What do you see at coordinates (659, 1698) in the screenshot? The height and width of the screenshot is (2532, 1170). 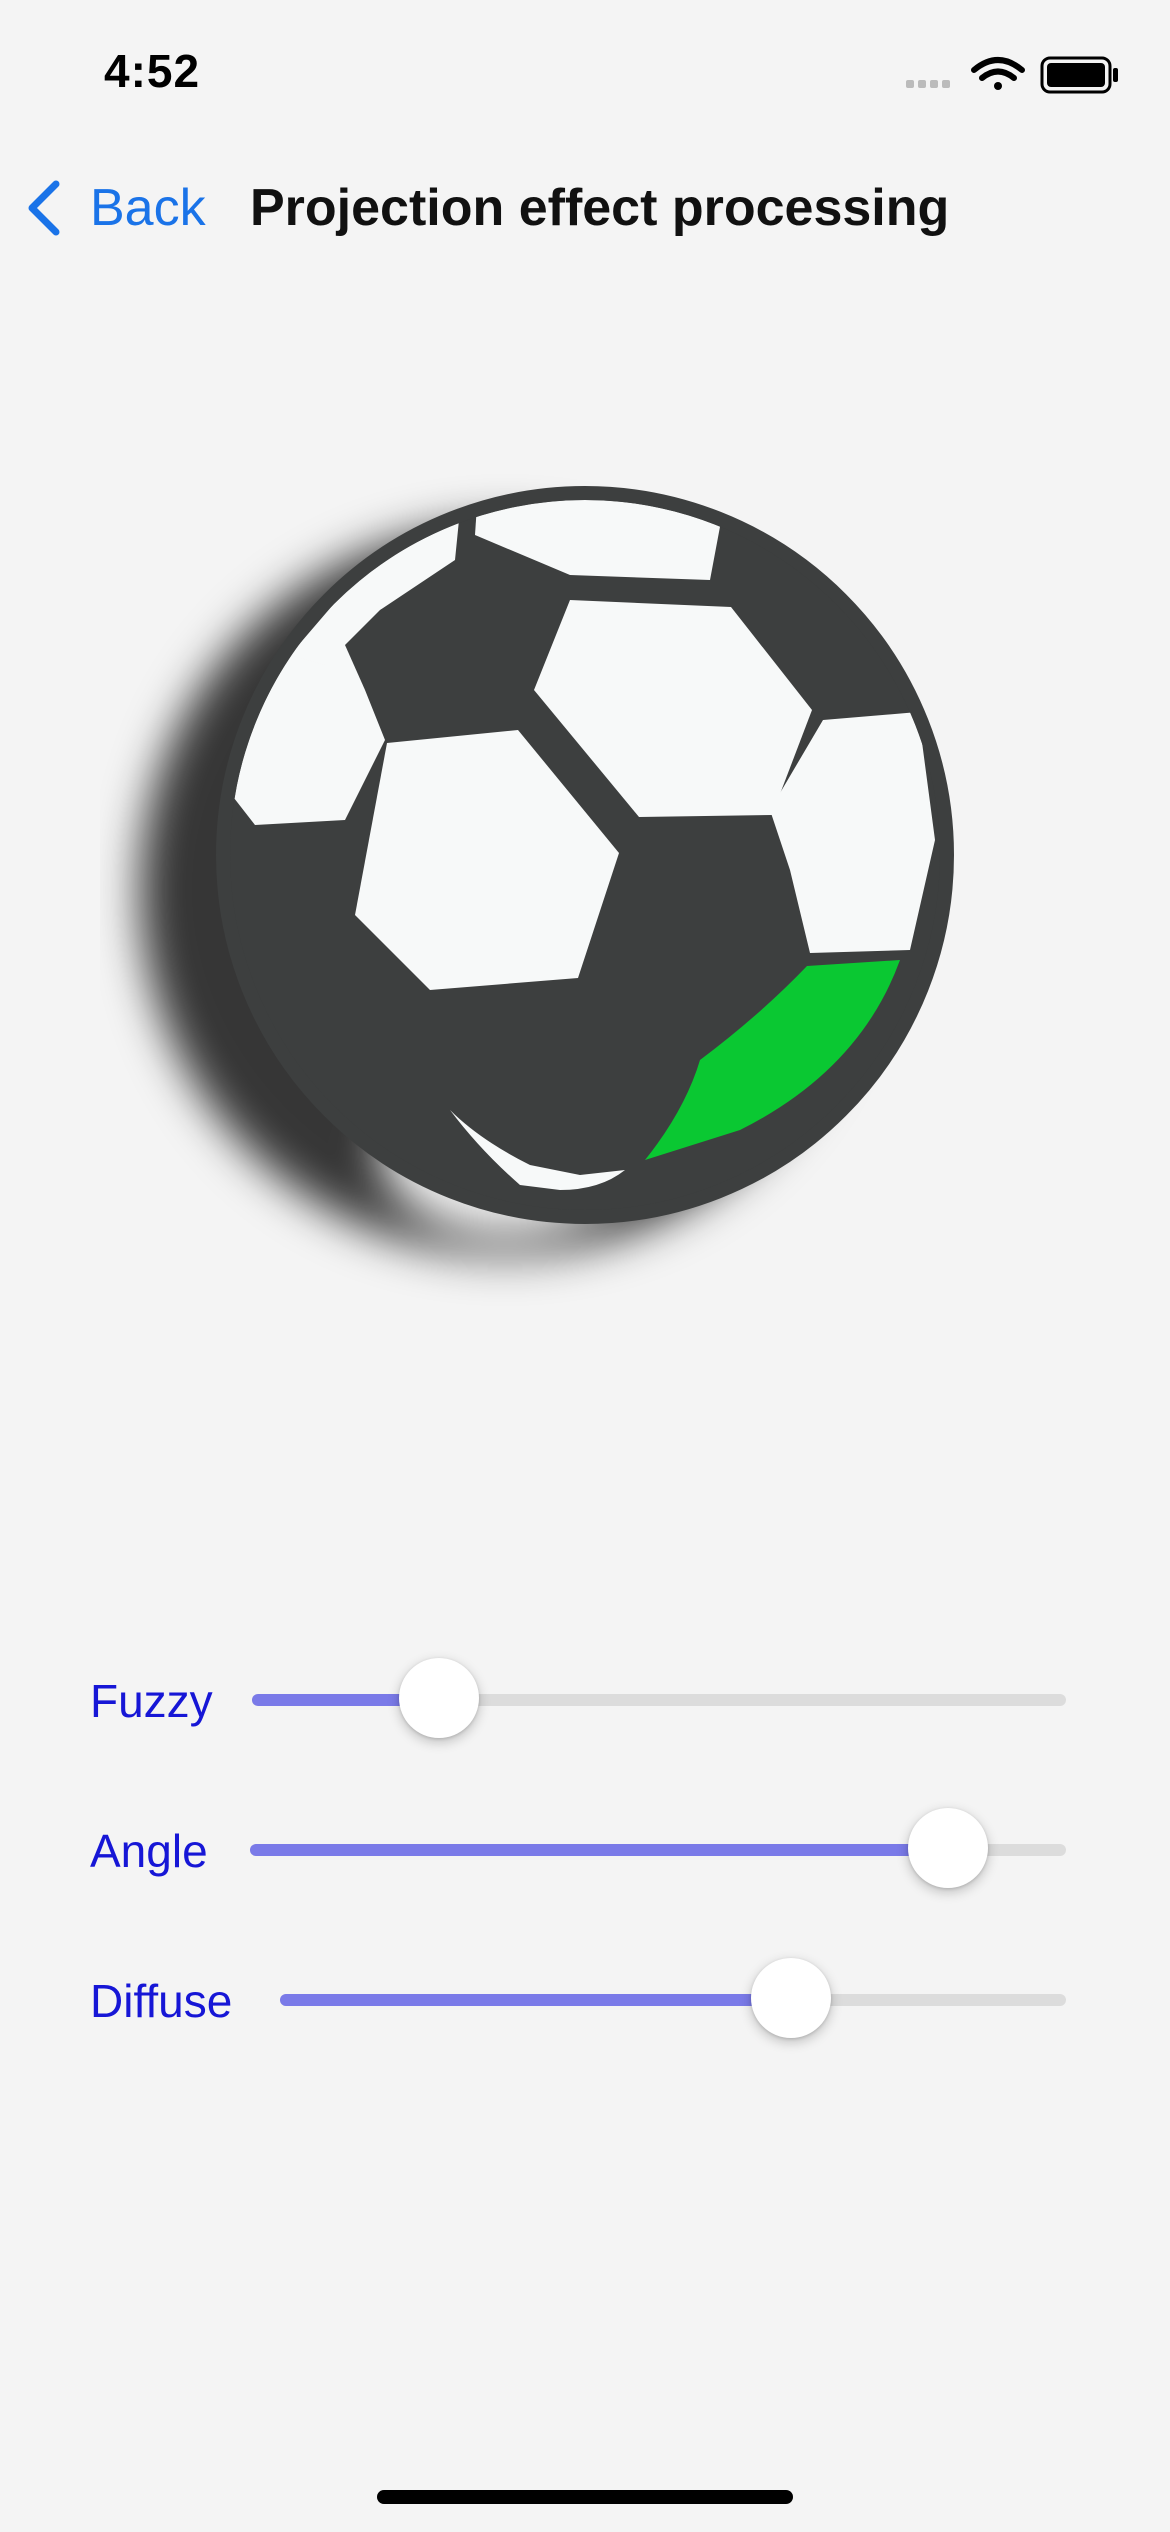 I see `fuzzy-slider` at bounding box center [659, 1698].